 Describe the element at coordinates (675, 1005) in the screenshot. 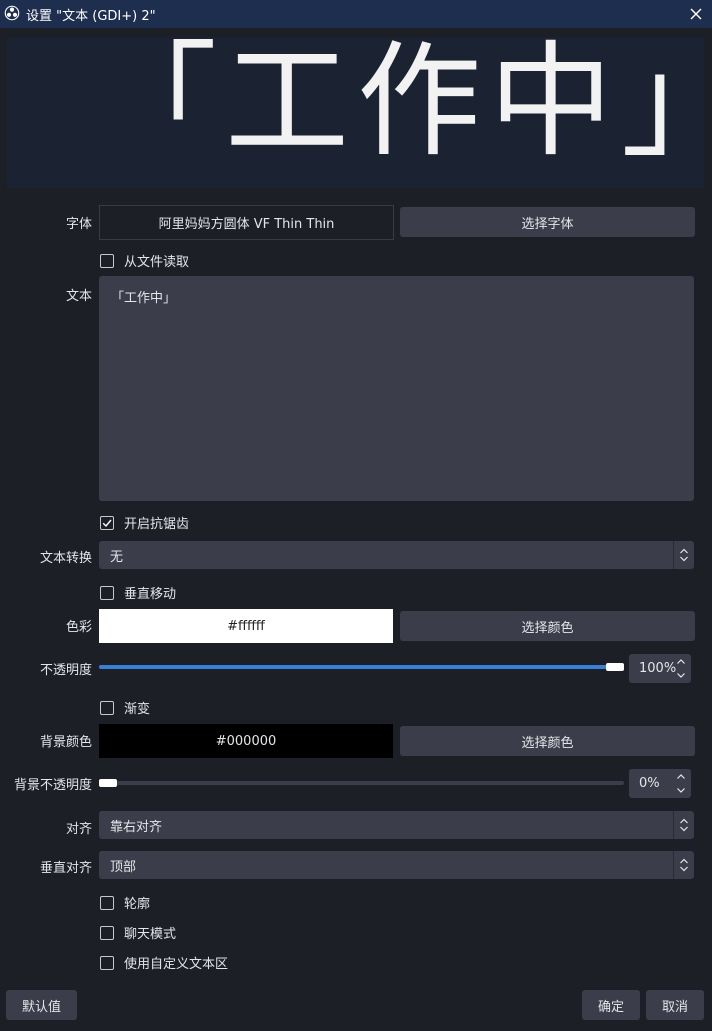

I see `cancel-button: 取消` at that location.